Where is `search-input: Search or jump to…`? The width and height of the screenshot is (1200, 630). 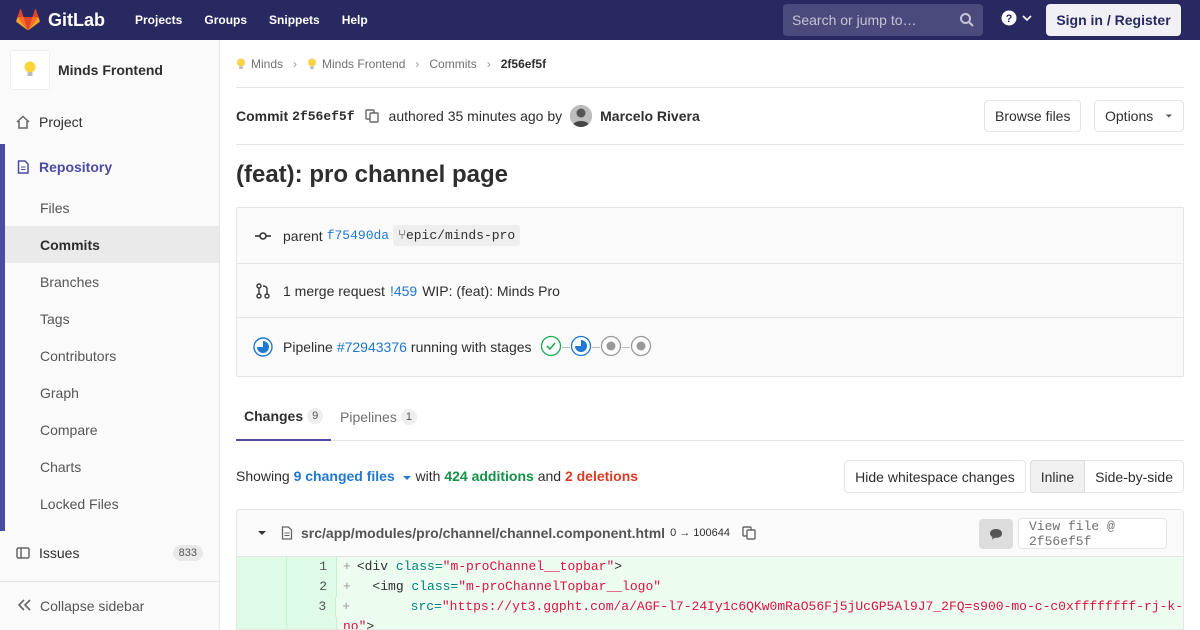
search-input: Search or jump to… is located at coordinates (883, 20).